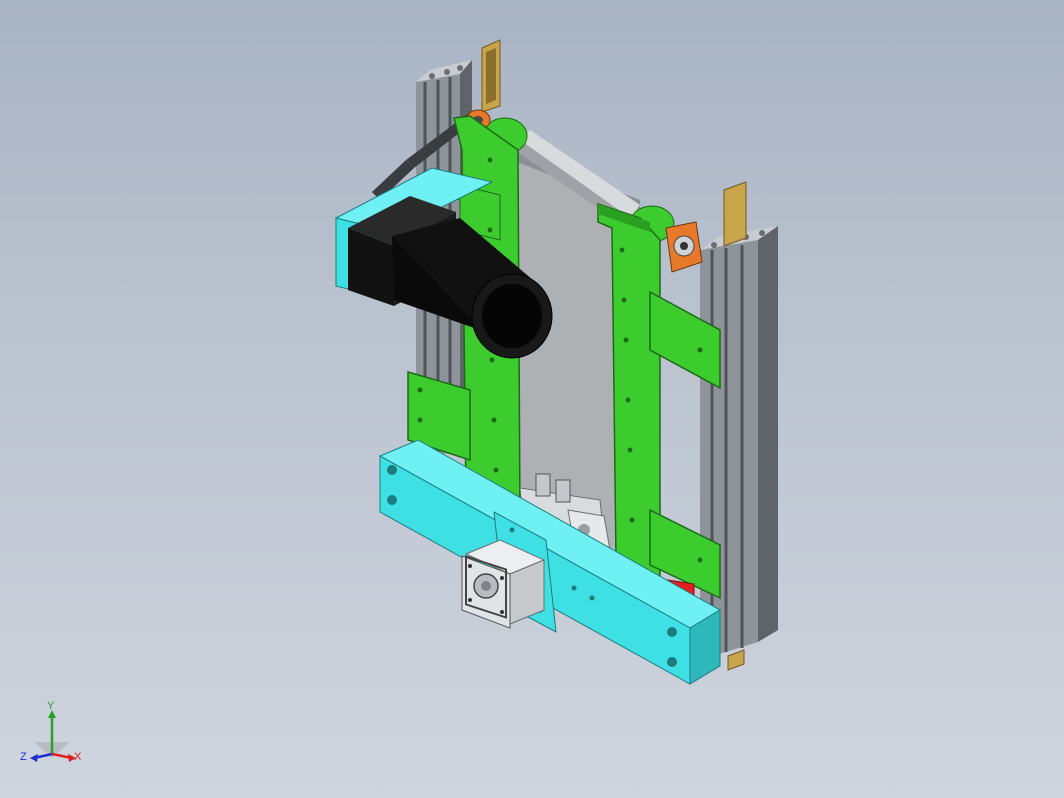  Describe the element at coordinates (684, 247) in the screenshot. I see `right-bearing-block` at that location.